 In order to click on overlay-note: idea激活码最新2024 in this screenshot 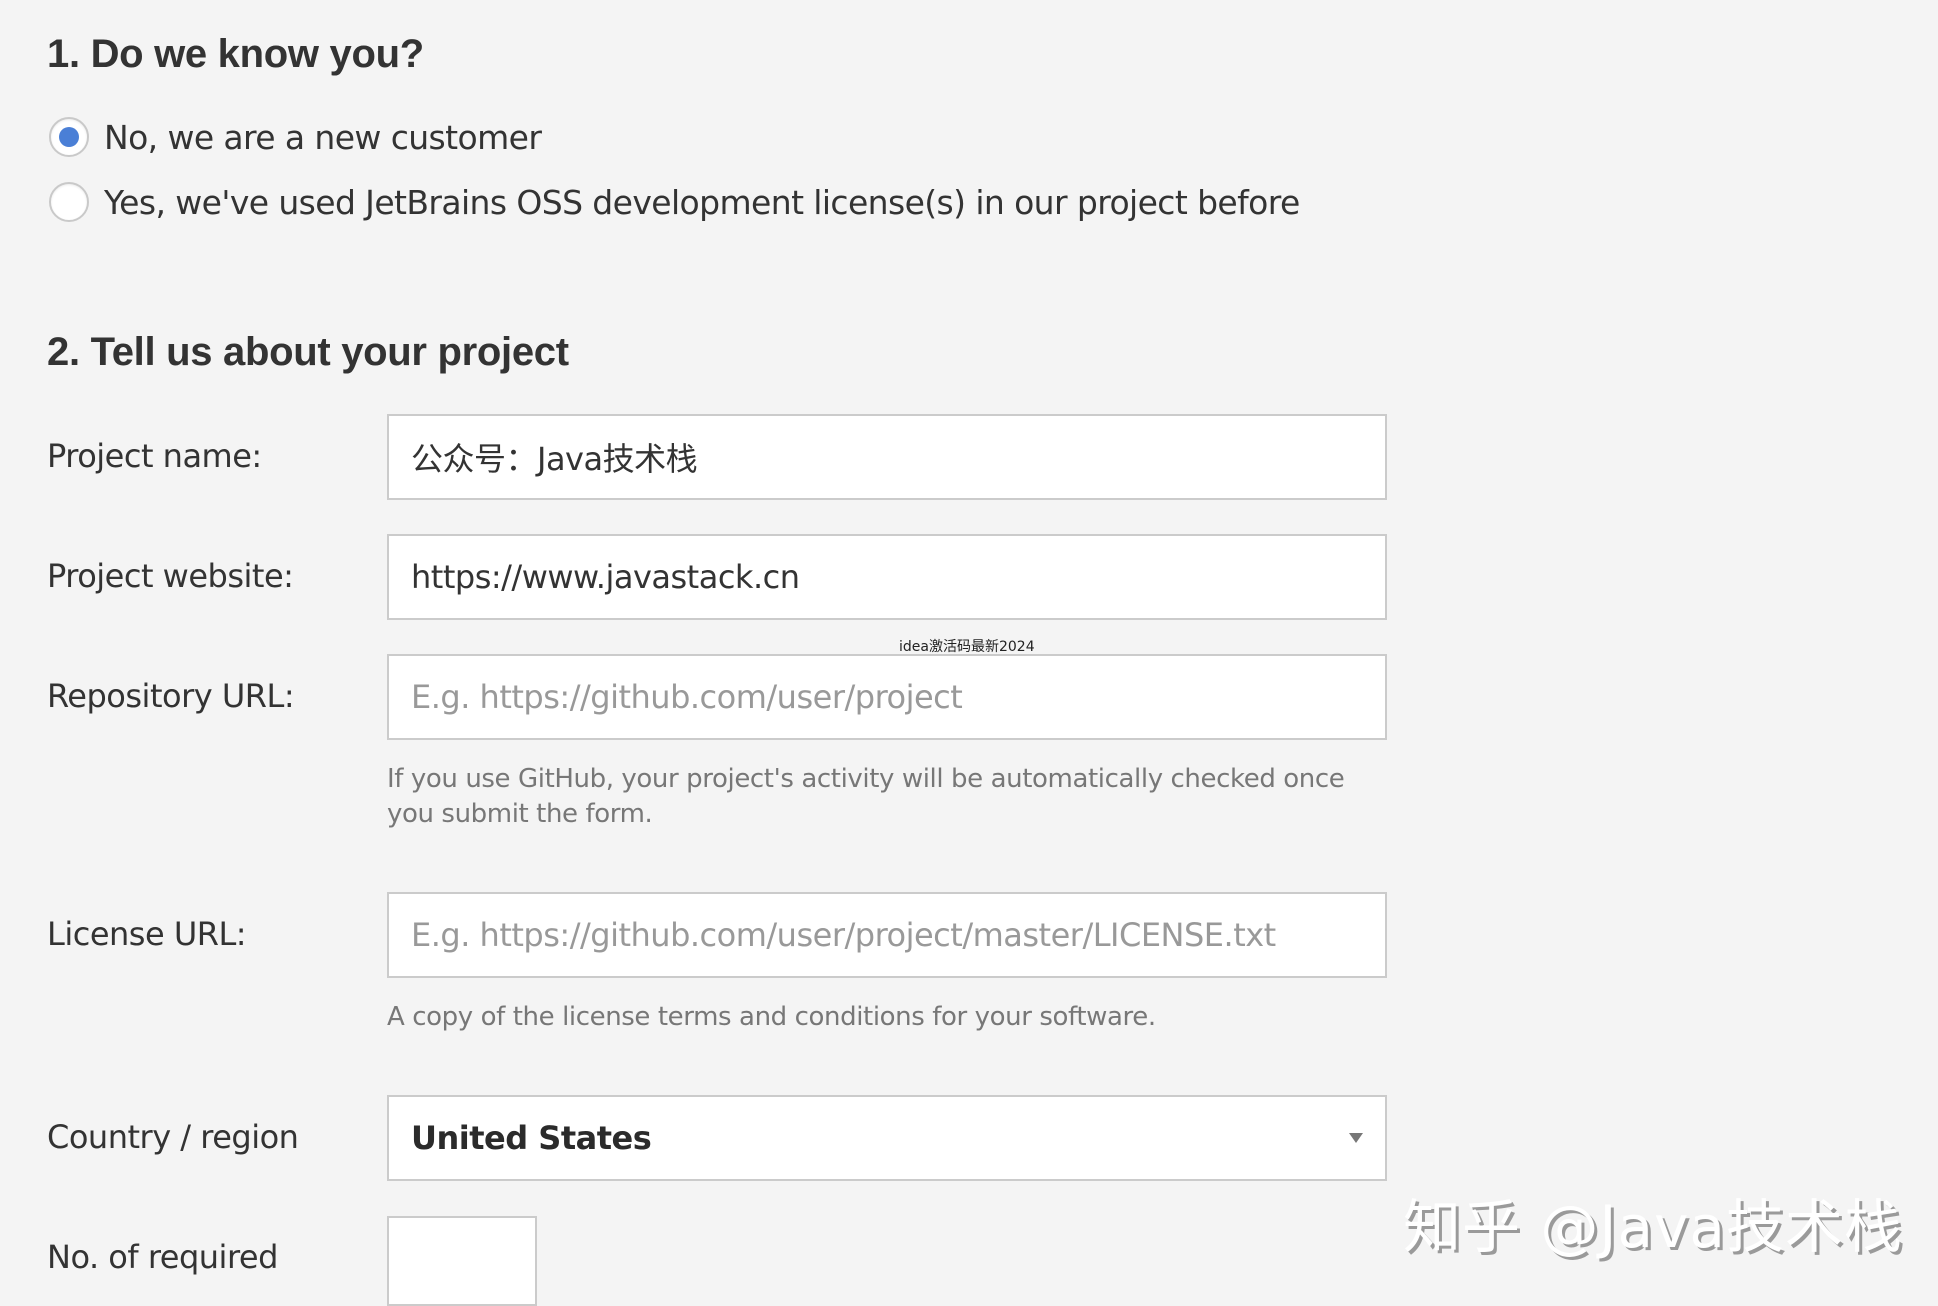, I will do `click(967, 647)`.